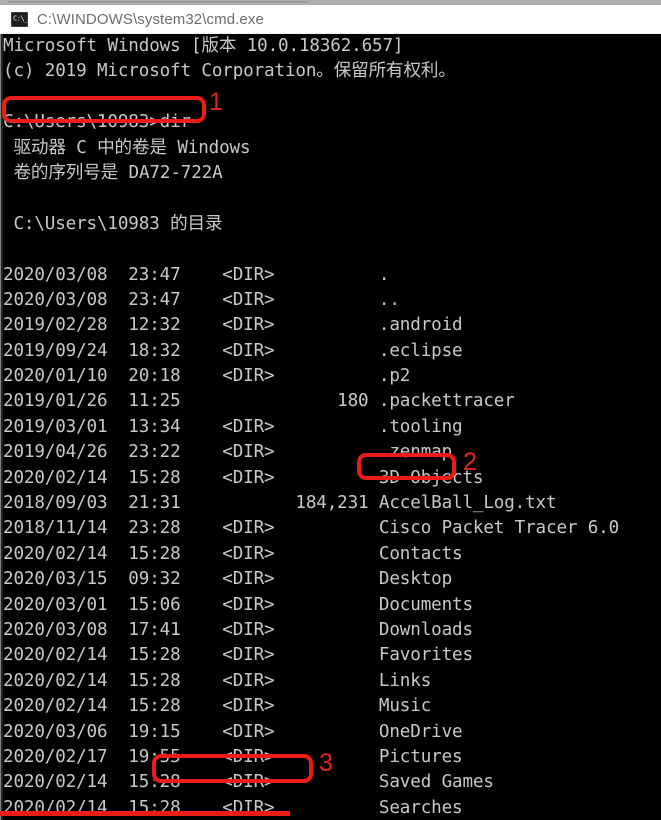 This screenshot has height=820, width=661. Describe the element at coordinates (217, 706) in the screenshot. I see `console-line: 2020/02/14 15:28 <DIR> Music` at that location.